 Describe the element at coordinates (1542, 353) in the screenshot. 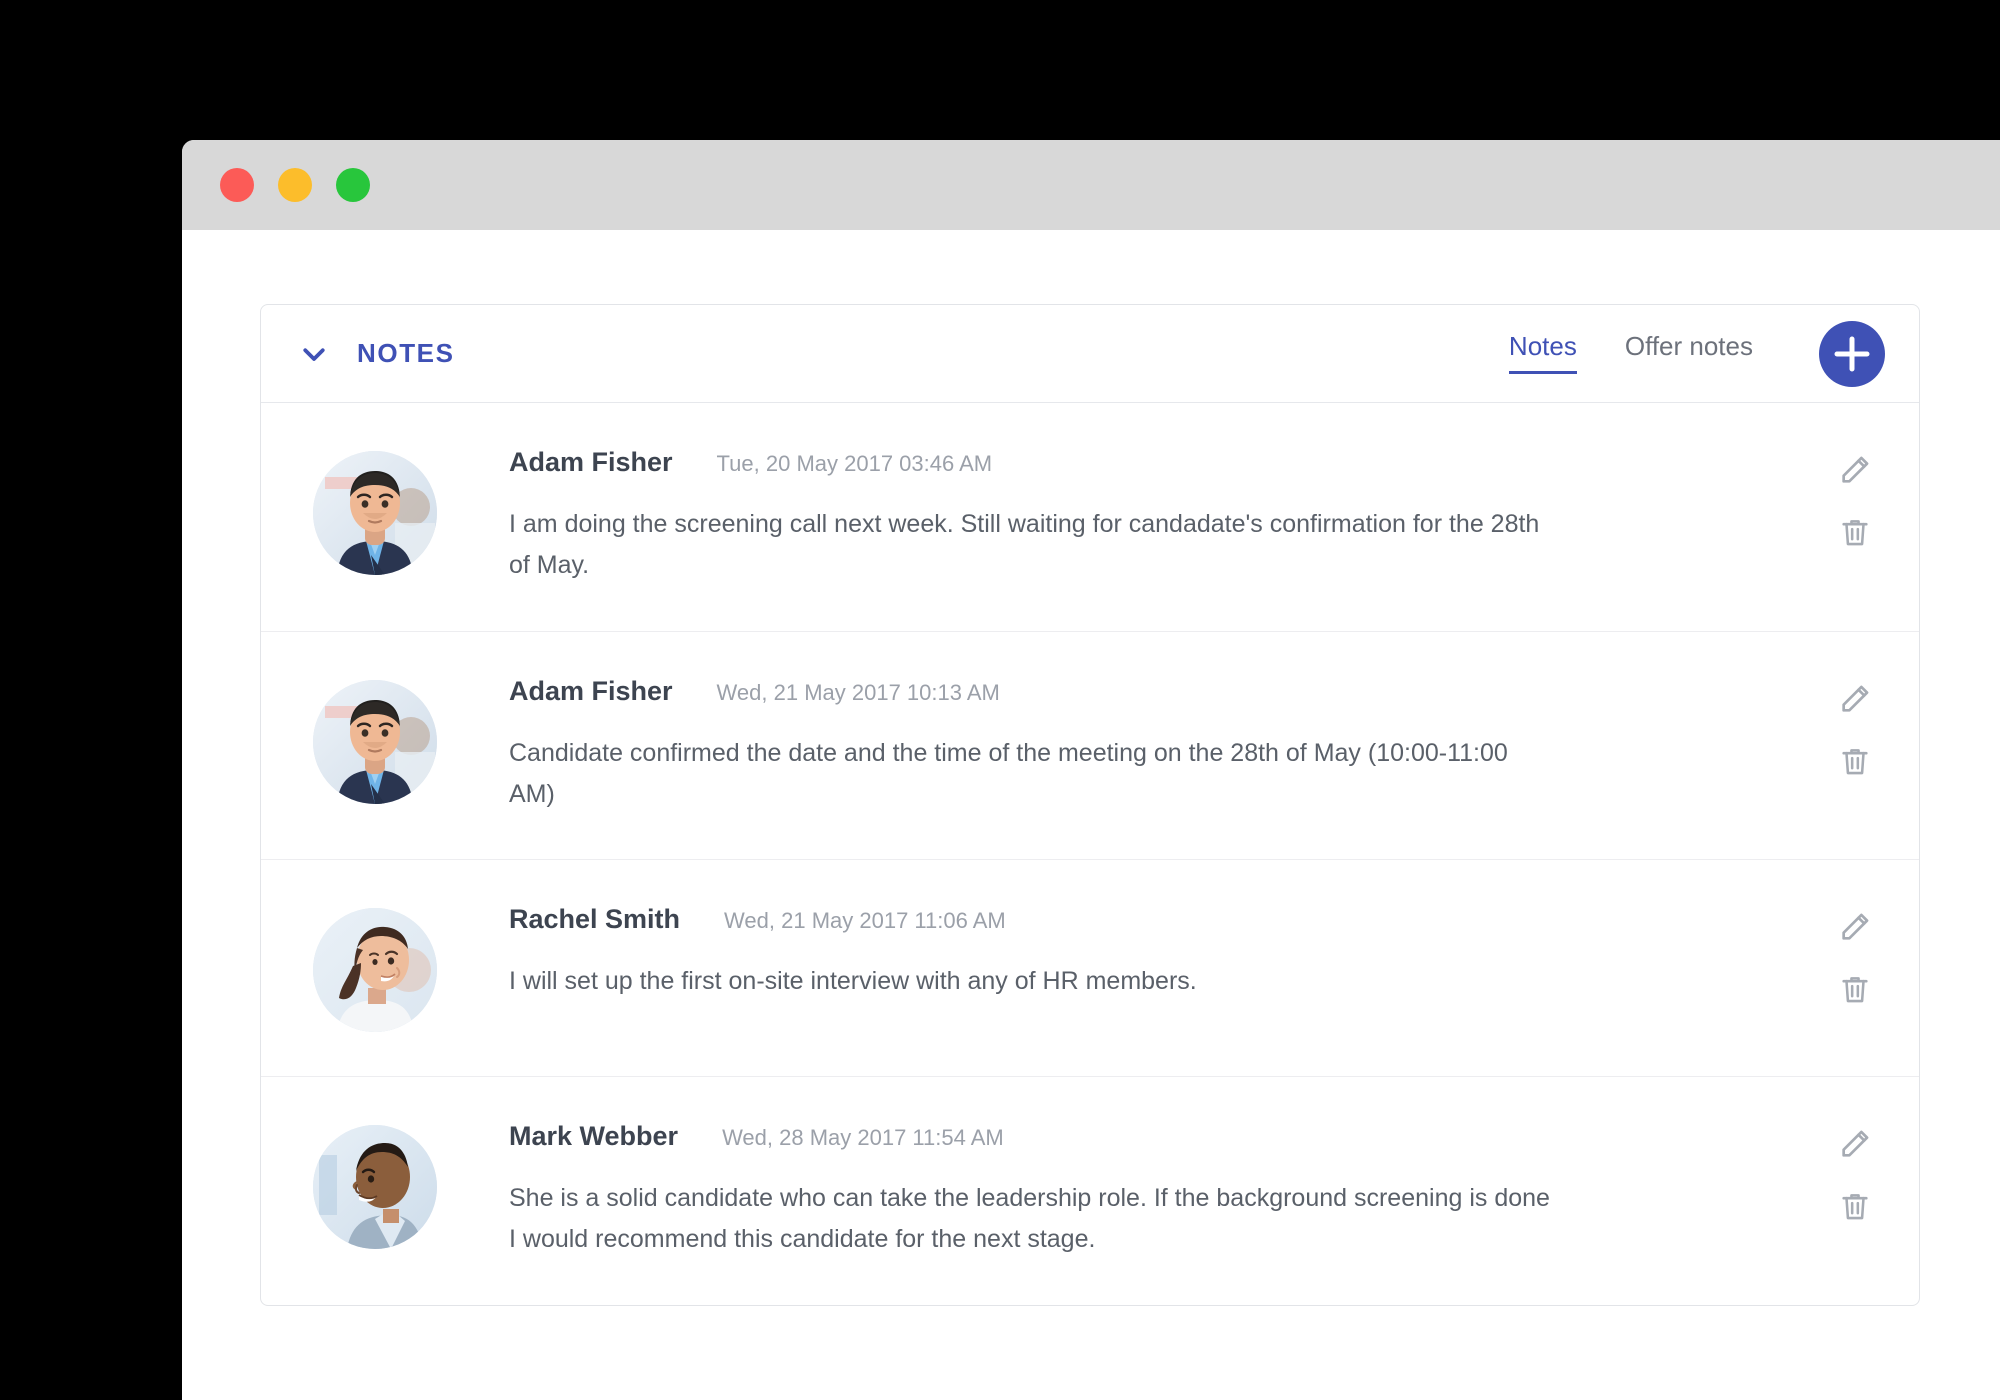

I see `tab-notes: Notes` at that location.